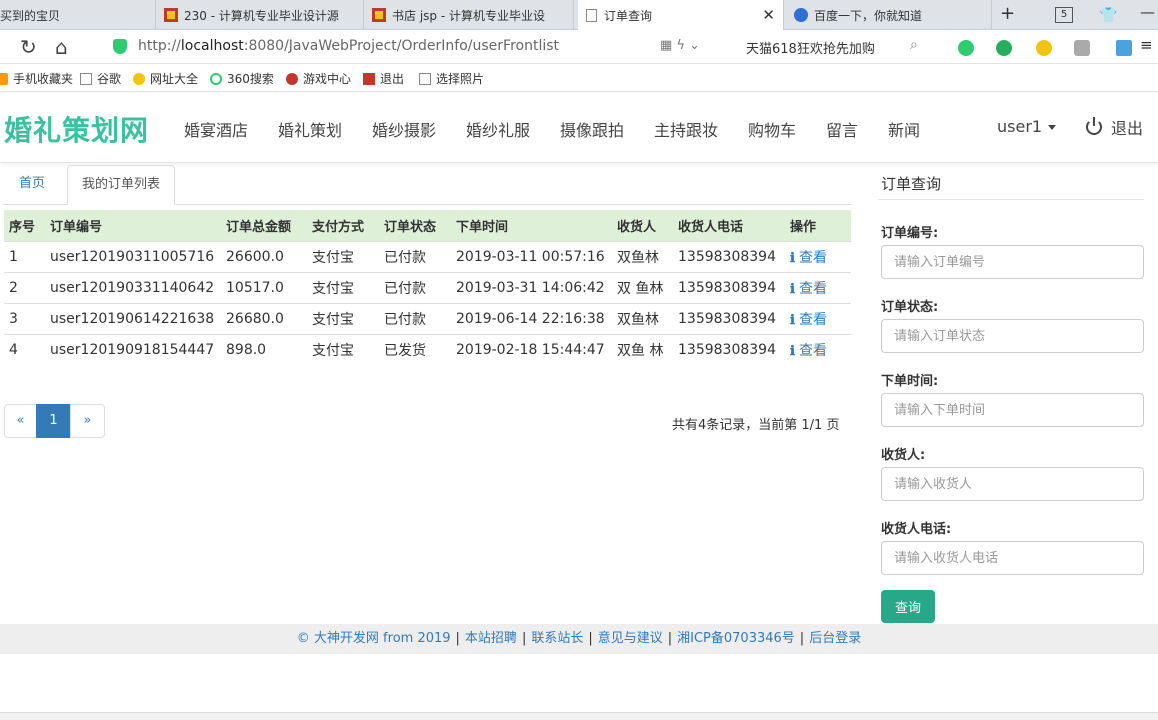 Image resolution: width=1158 pixels, height=720 pixels. Describe the element at coordinates (801, 15) in the screenshot. I see `baidu-icon` at that location.